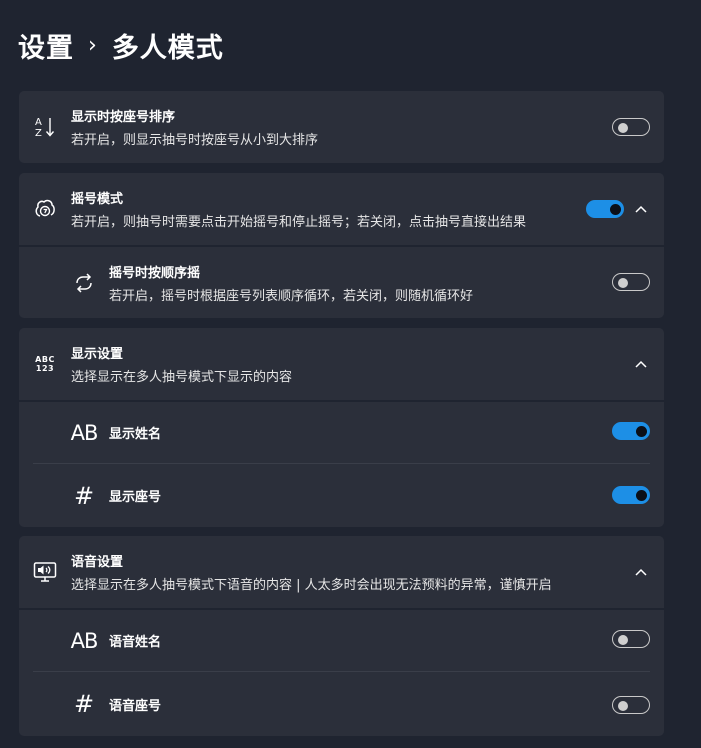 This screenshot has height=748, width=701. Describe the element at coordinates (135, 706) in the screenshot. I see `voice-seat-label: 语音座号` at that location.